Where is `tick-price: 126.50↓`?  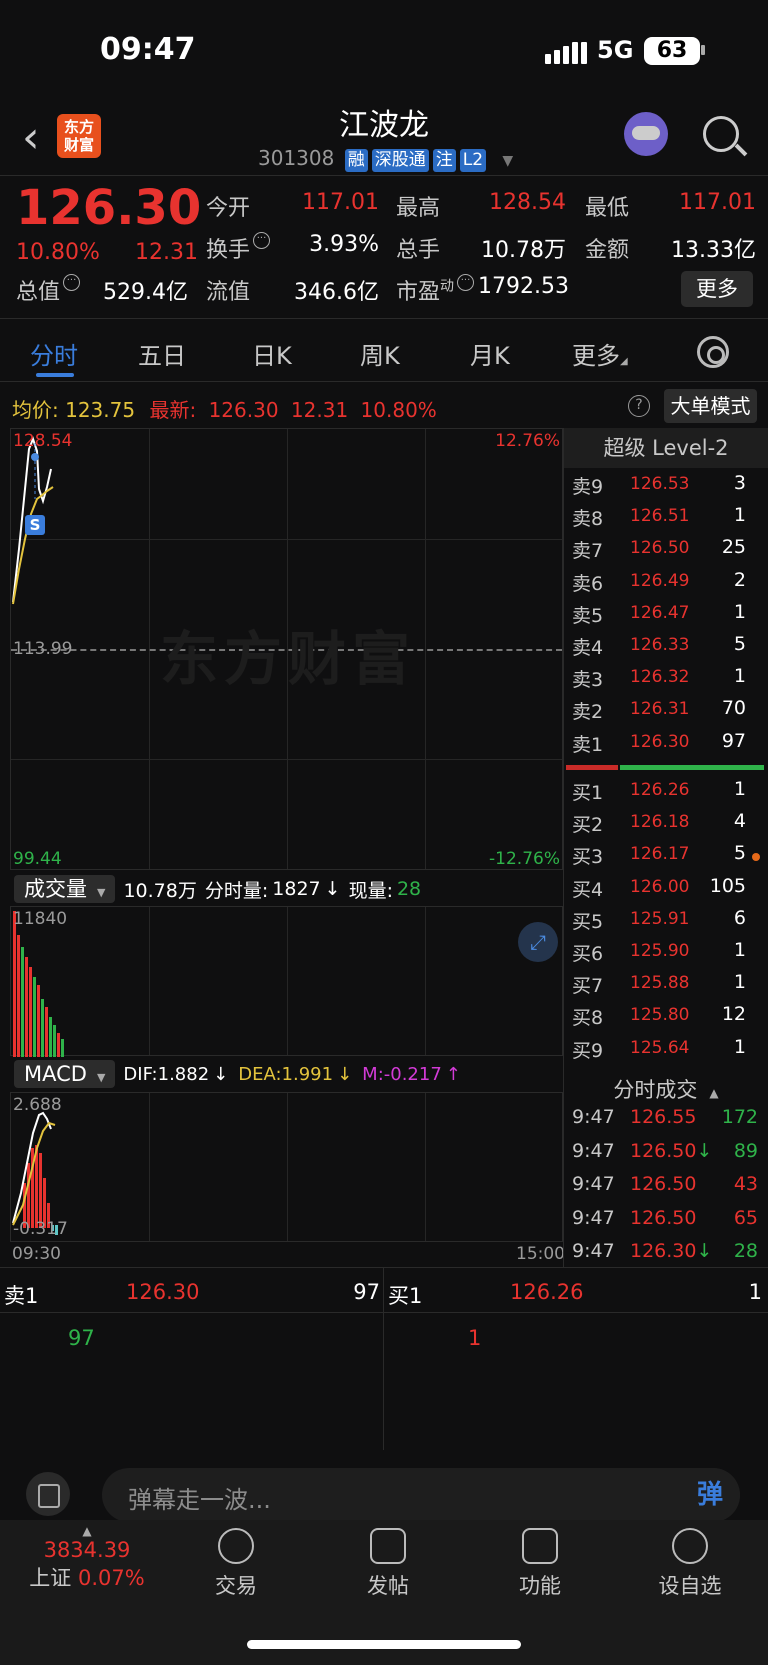 tick-price: 126.50↓ is located at coordinates (671, 1151).